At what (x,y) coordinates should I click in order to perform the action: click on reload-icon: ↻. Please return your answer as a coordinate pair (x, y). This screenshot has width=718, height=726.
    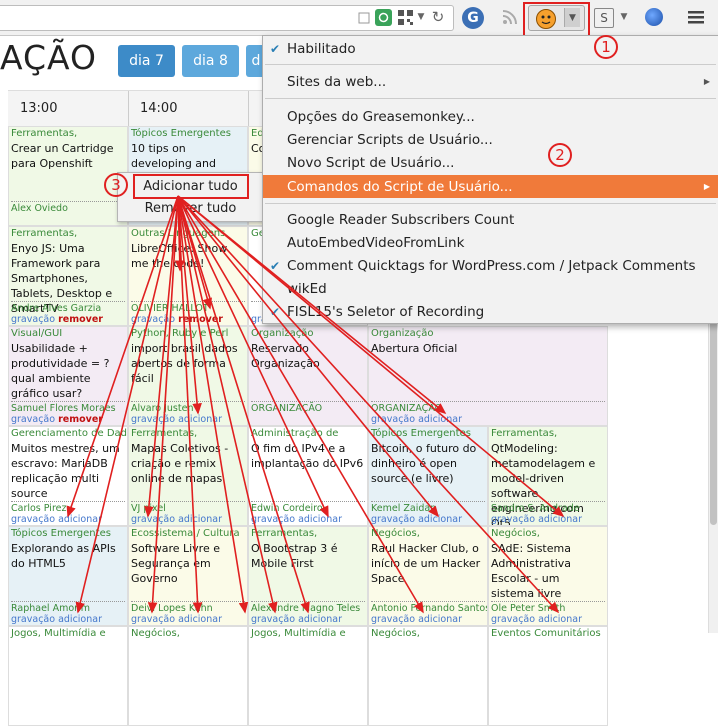
    Looking at the image, I should click on (438, 17).